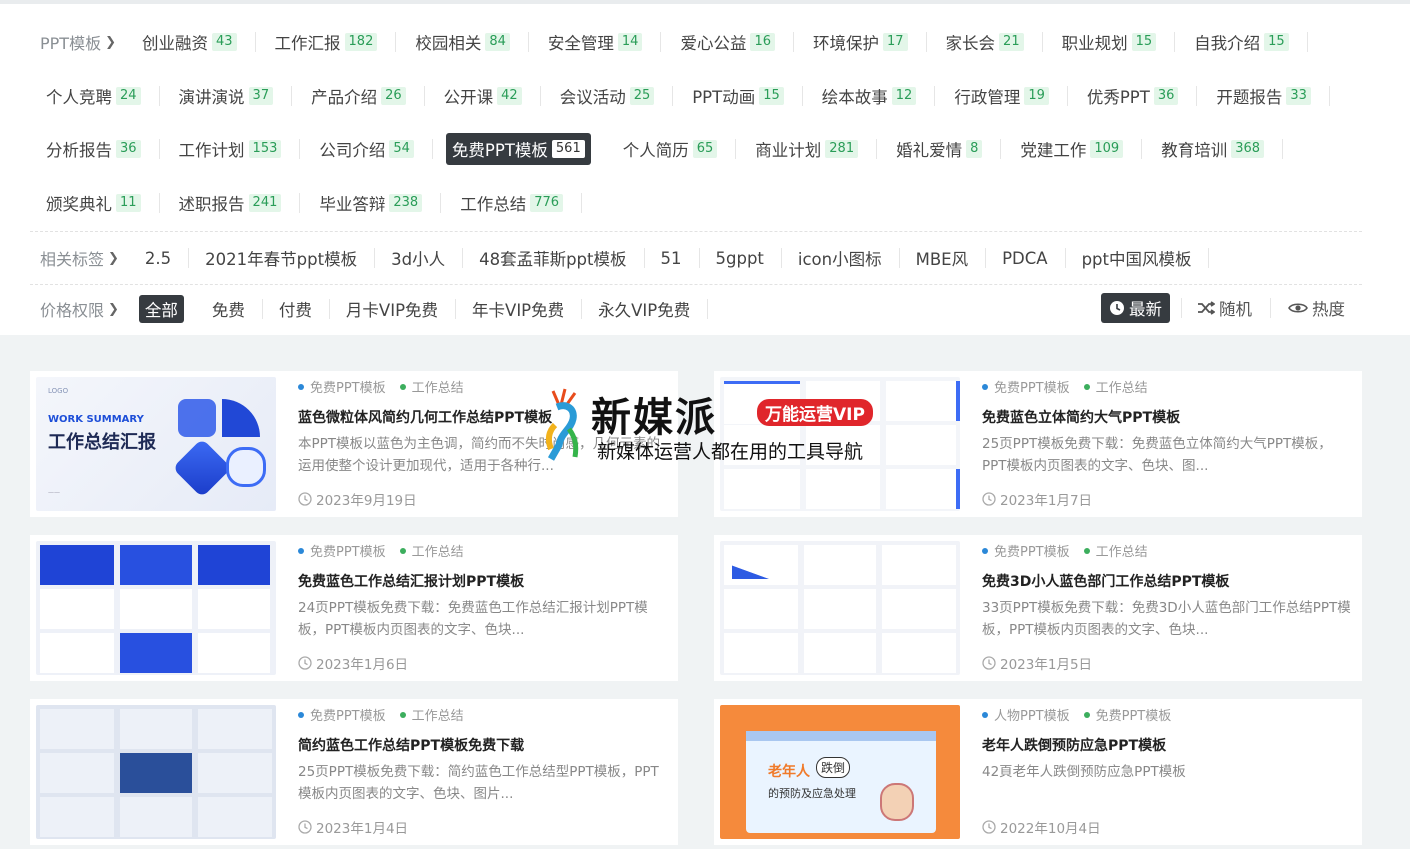  Describe the element at coordinates (237, 149) in the screenshot. I see `category-chip: 工作计划 153` at that location.